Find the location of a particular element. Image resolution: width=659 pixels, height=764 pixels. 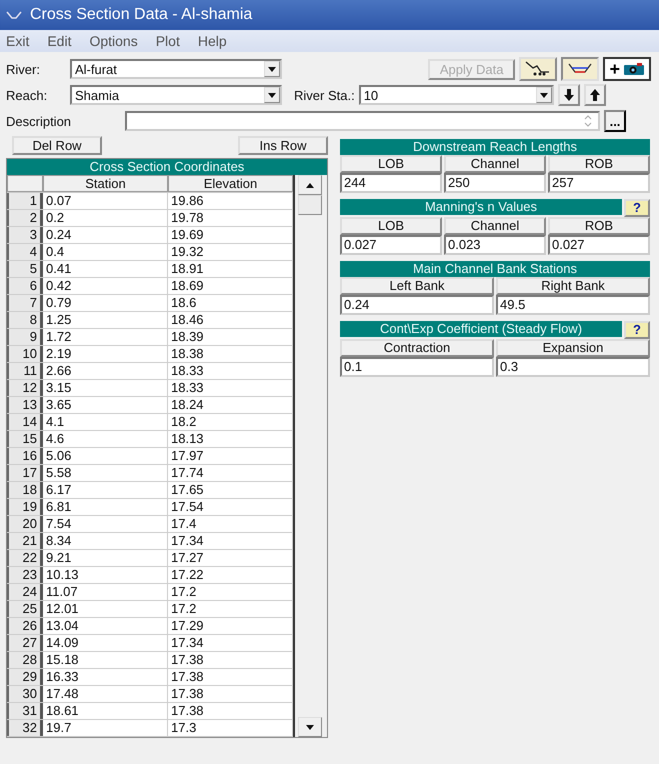

table-cell: 12.01 is located at coordinates (105, 609).